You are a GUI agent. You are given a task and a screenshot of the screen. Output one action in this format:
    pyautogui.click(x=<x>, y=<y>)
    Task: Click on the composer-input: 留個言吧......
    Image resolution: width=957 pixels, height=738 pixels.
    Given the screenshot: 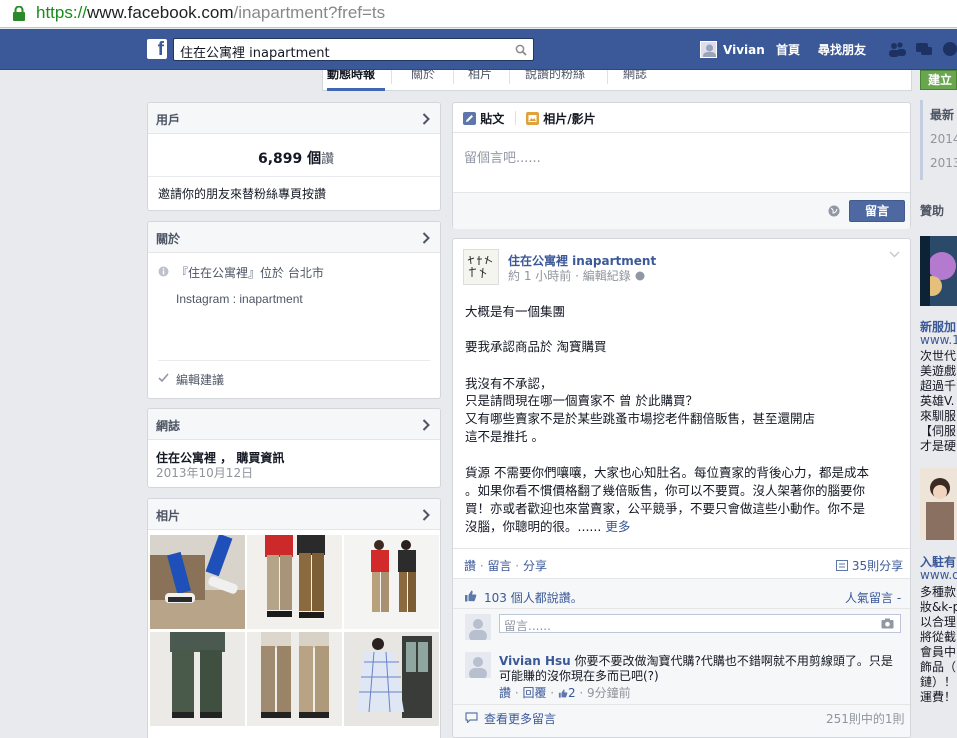 What is the action you would take?
    pyautogui.click(x=502, y=156)
    